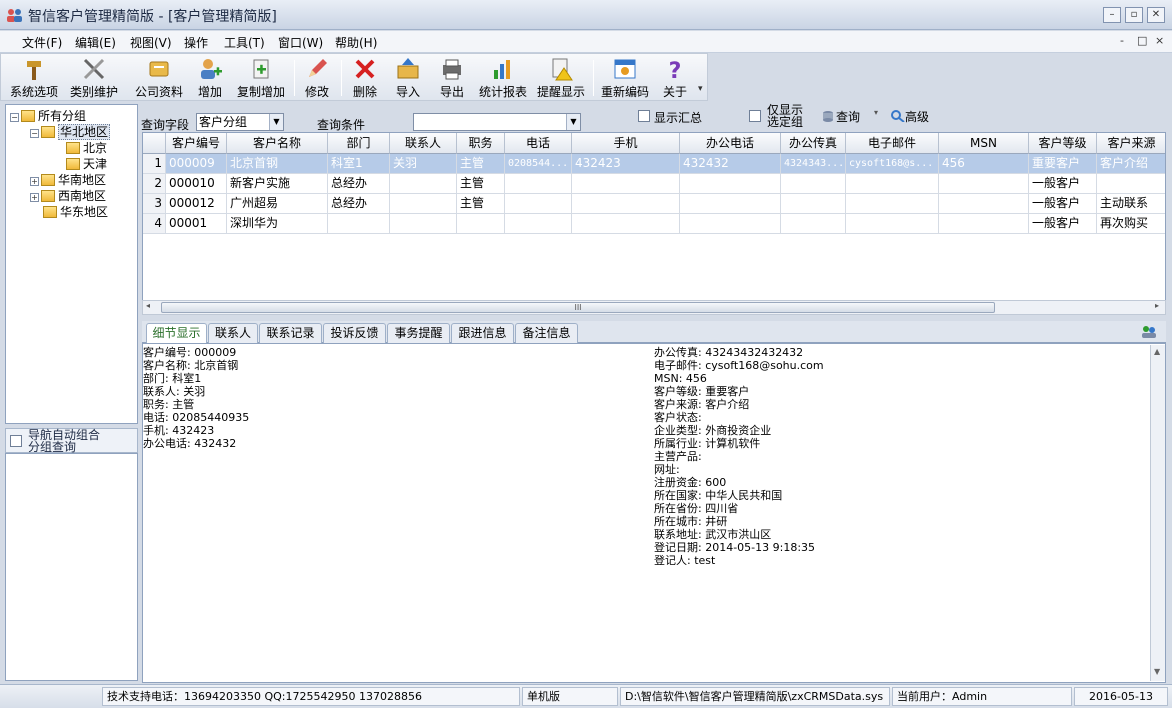 The height and width of the screenshot is (708, 1172). I want to click on tree-node-root: − 所有分组, so click(48, 116).